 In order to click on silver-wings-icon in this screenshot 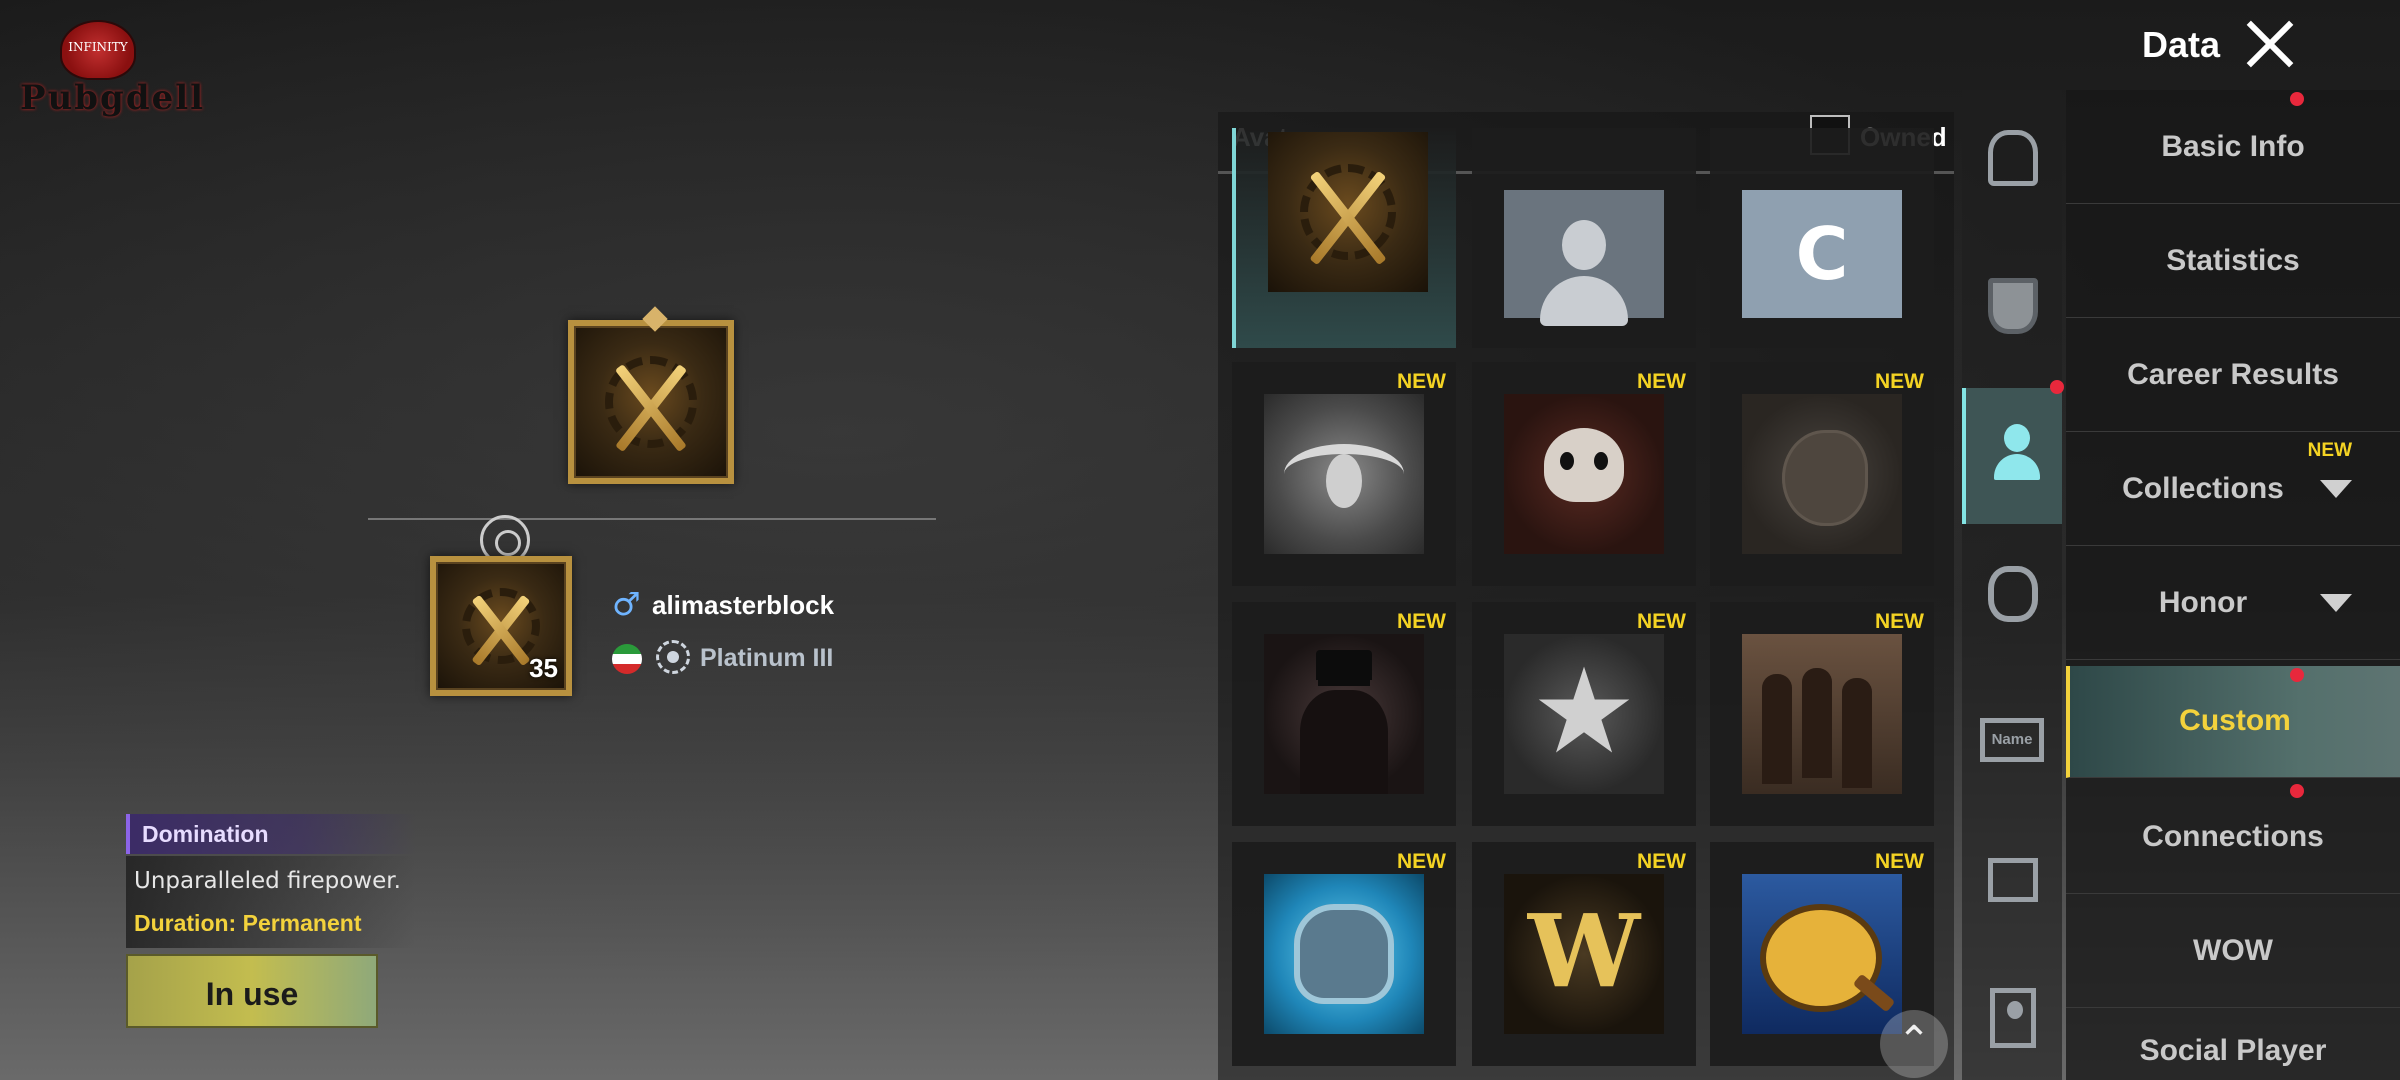, I will do `click(1344, 474)`.